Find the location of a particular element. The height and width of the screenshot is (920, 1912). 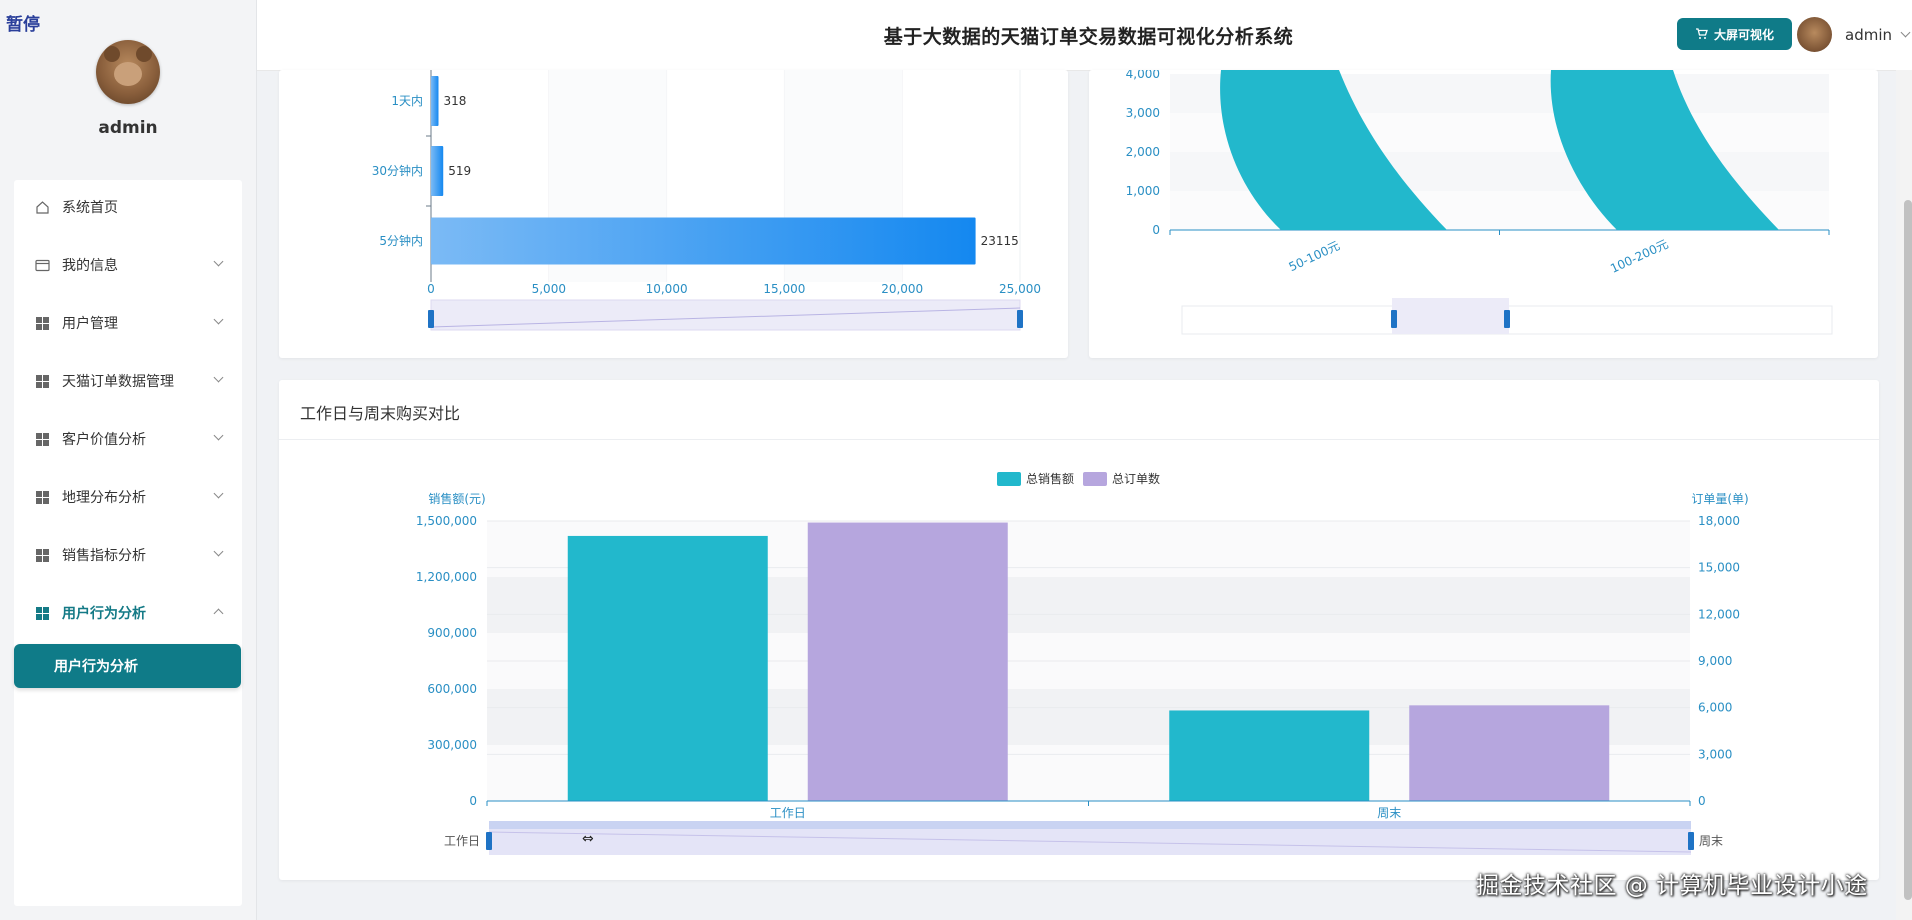

y-tick-label-right: 0 is located at coordinates (1702, 801).